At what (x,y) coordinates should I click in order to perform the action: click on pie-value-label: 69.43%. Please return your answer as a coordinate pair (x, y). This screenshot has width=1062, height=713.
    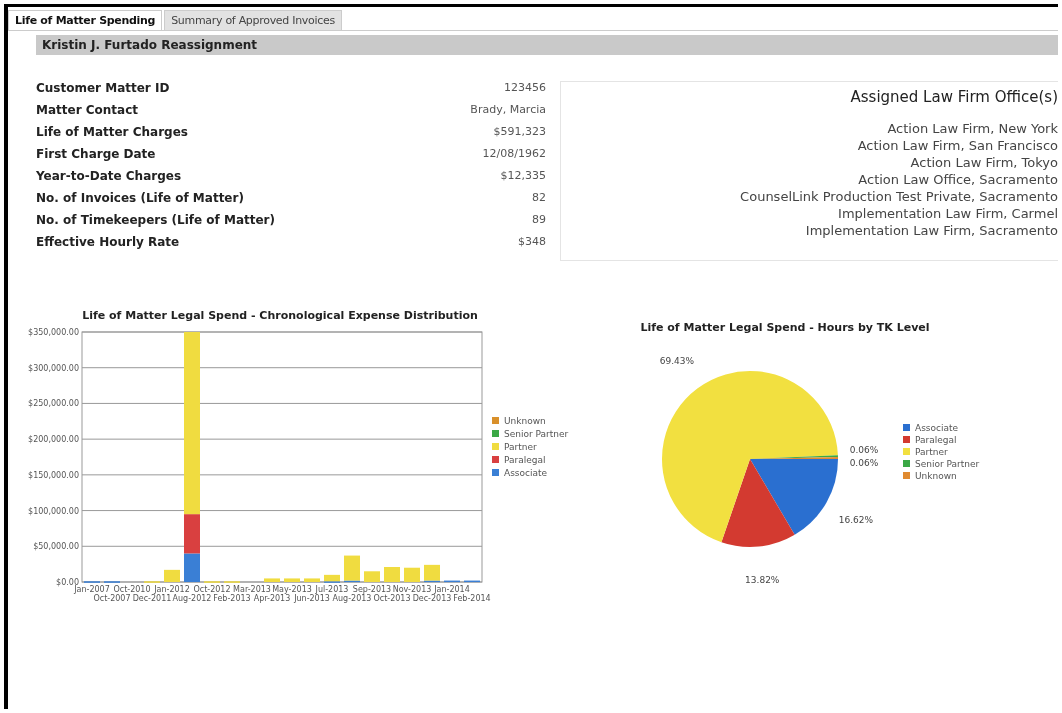
    Looking at the image, I should click on (677, 361).